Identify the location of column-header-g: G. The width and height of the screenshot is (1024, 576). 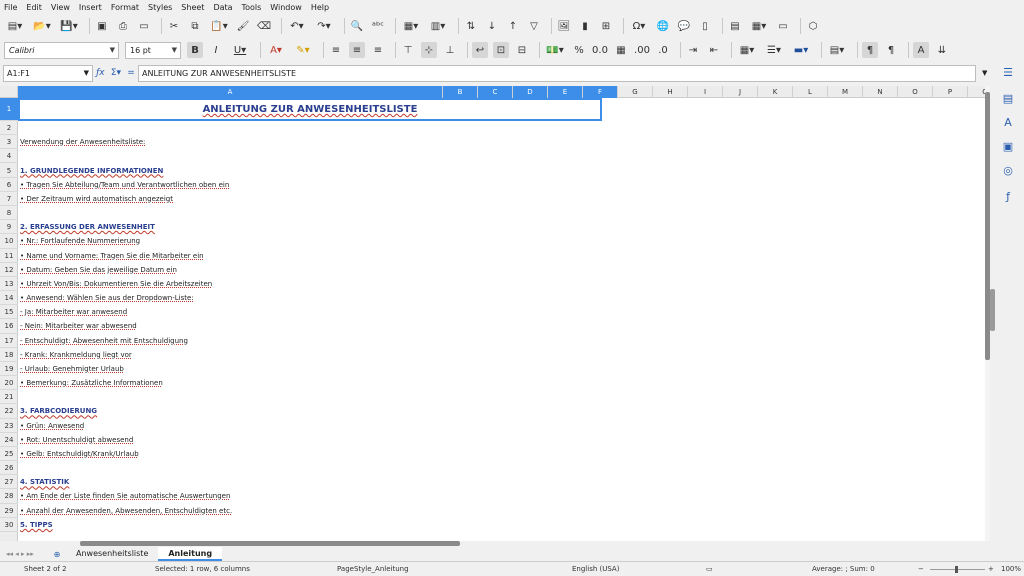
(635, 92).